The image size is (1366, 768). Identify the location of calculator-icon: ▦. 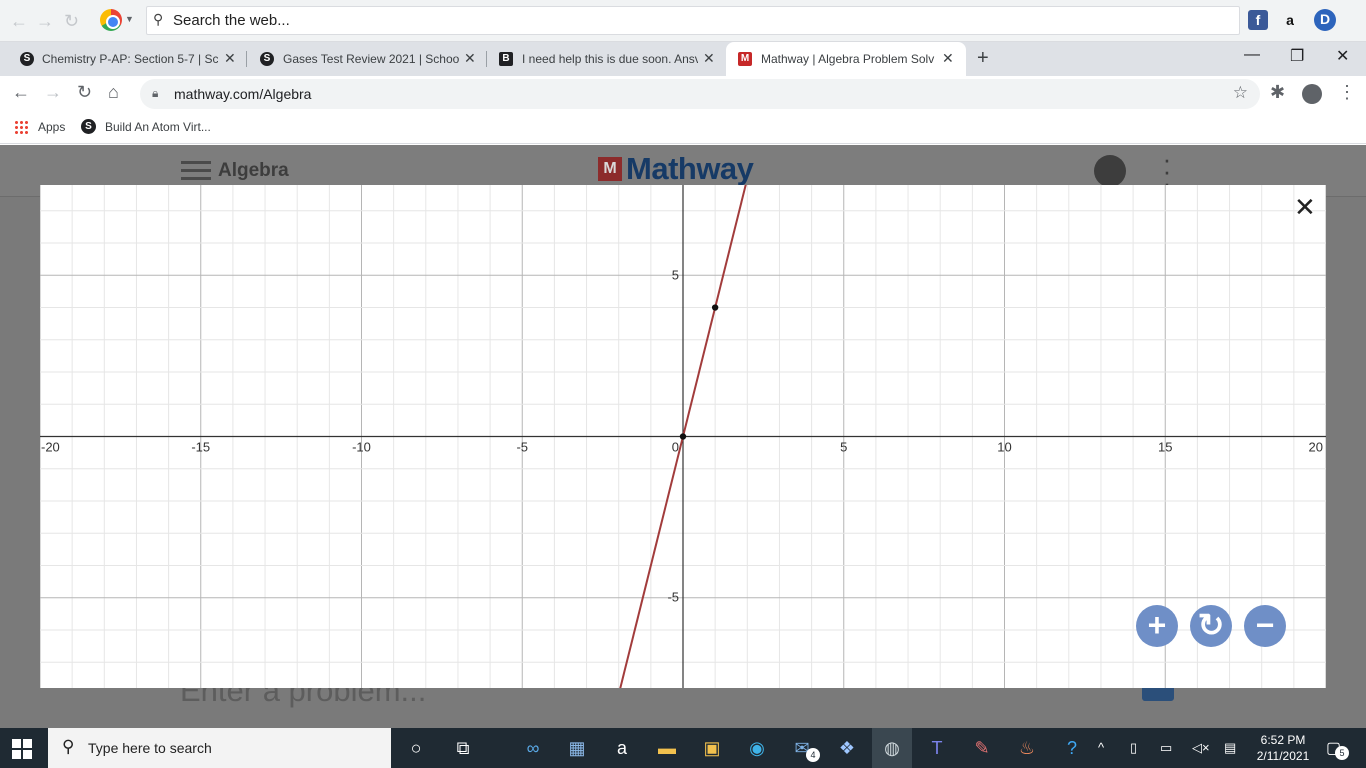
(577, 748).